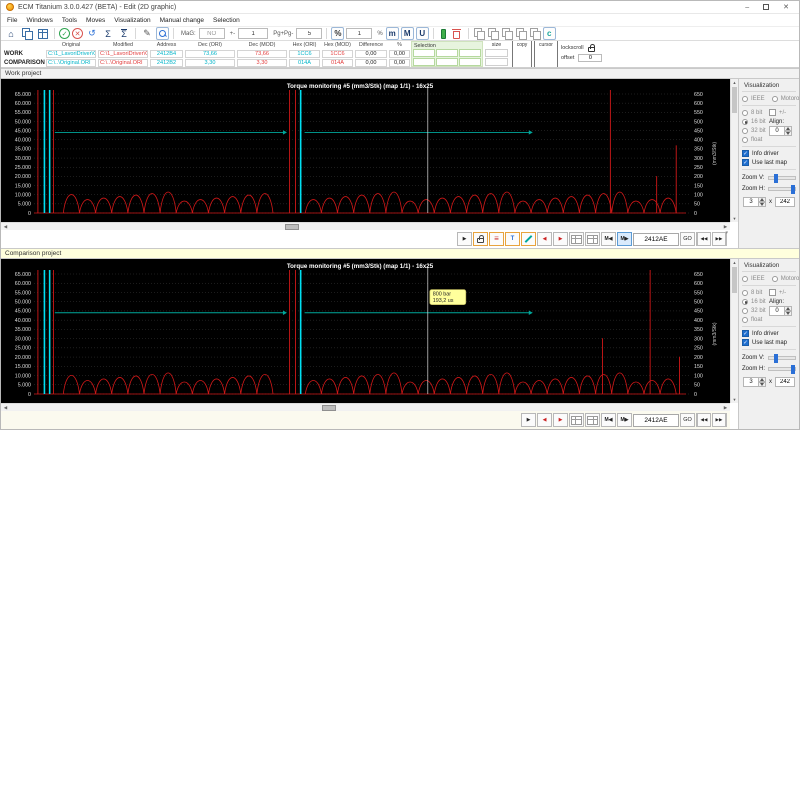 The height and width of the screenshot is (800, 800). Describe the element at coordinates (11, 33) in the screenshot. I see `home-icon: ⌂` at that location.